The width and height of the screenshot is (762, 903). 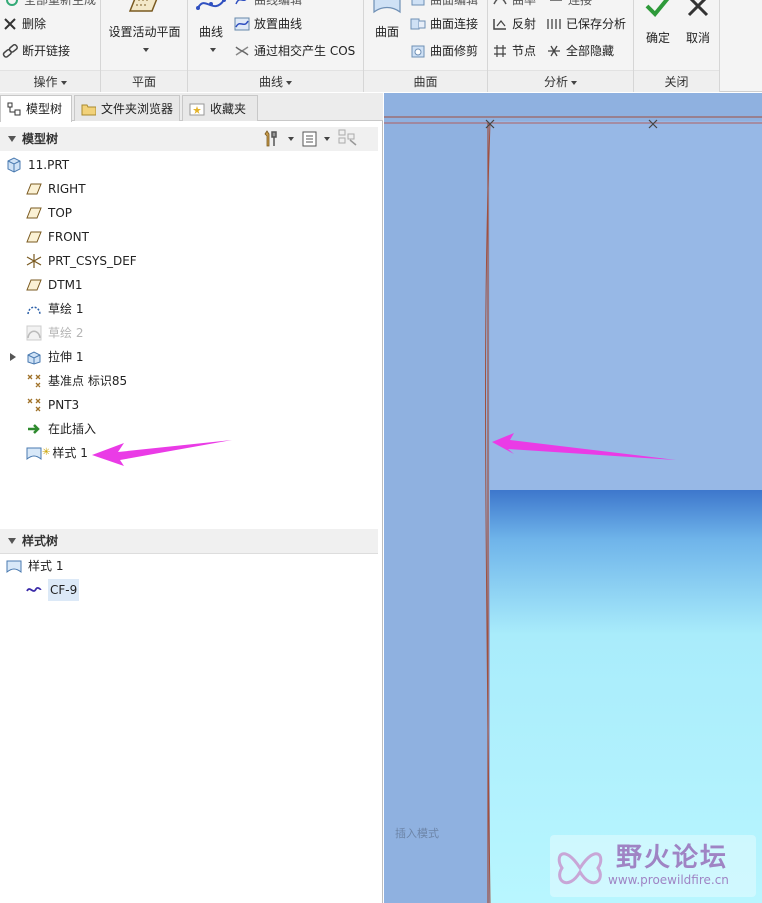 I want to click on reflection-button: 反射, so click(x=514, y=24).